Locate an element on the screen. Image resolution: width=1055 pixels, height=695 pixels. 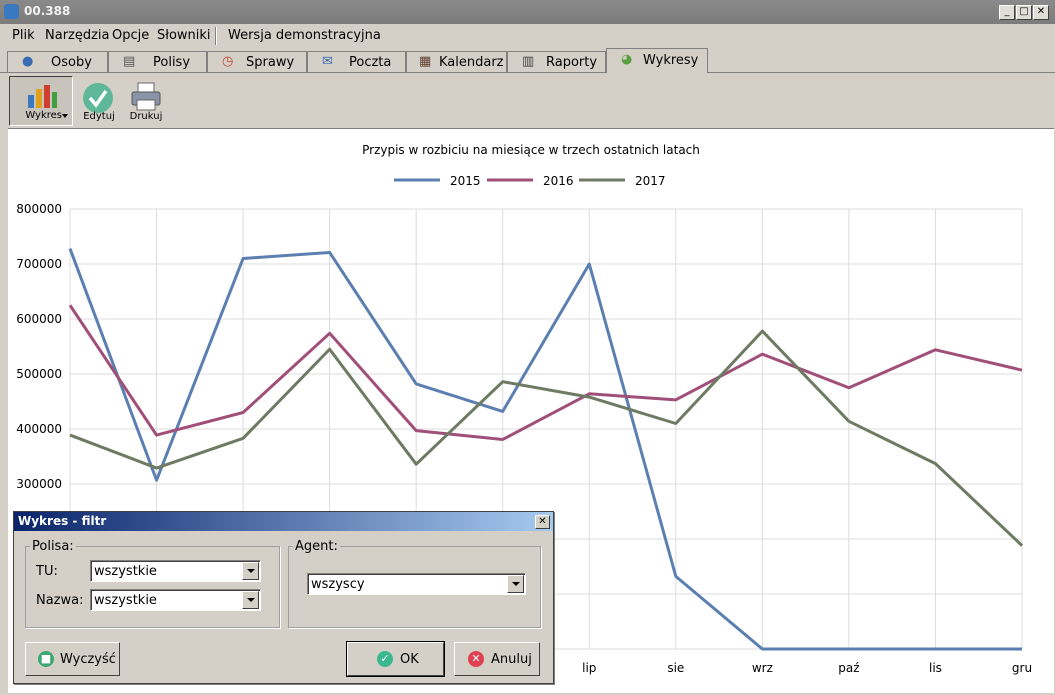
menu-separator is located at coordinates (216, 36).